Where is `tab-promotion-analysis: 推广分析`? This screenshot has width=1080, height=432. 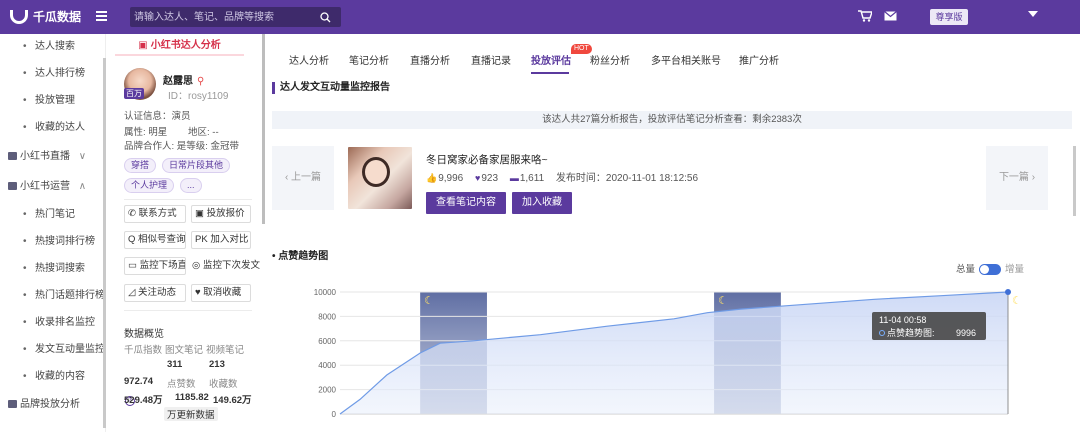
tab-promotion-analysis: 推广分析 is located at coordinates (759, 59).